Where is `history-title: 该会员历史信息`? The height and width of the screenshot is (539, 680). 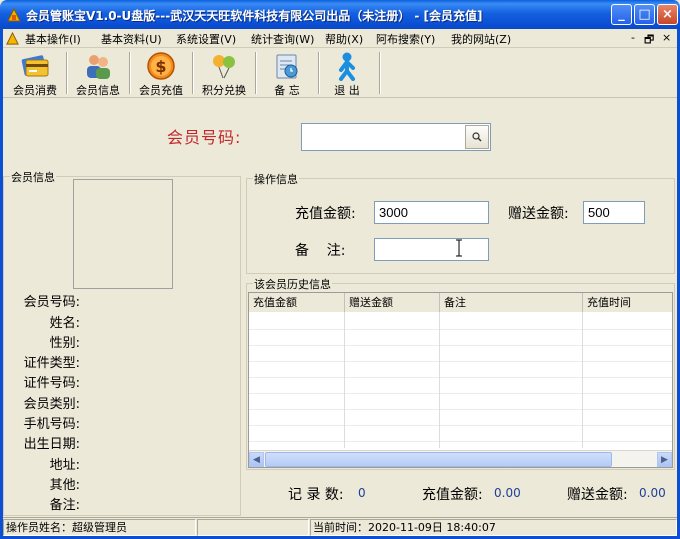 history-title: 该会员历史信息 is located at coordinates (292, 284).